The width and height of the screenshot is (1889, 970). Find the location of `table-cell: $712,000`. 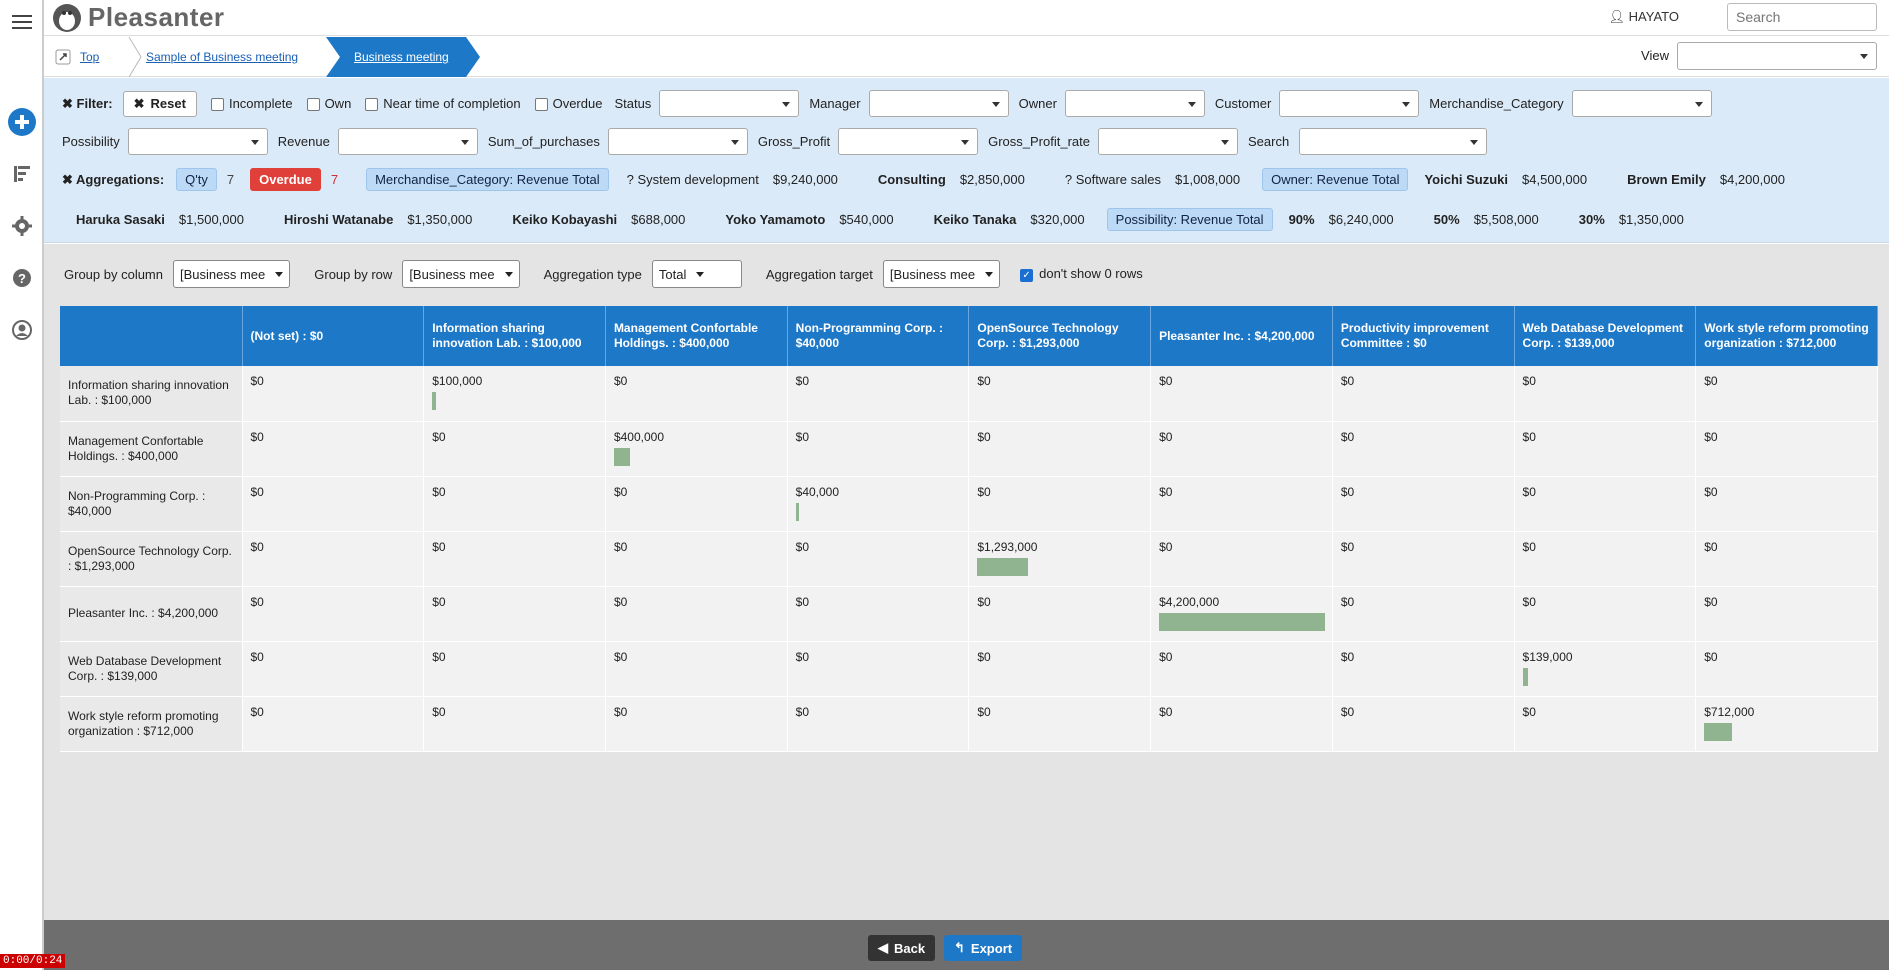

table-cell: $712,000 is located at coordinates (1786, 724).